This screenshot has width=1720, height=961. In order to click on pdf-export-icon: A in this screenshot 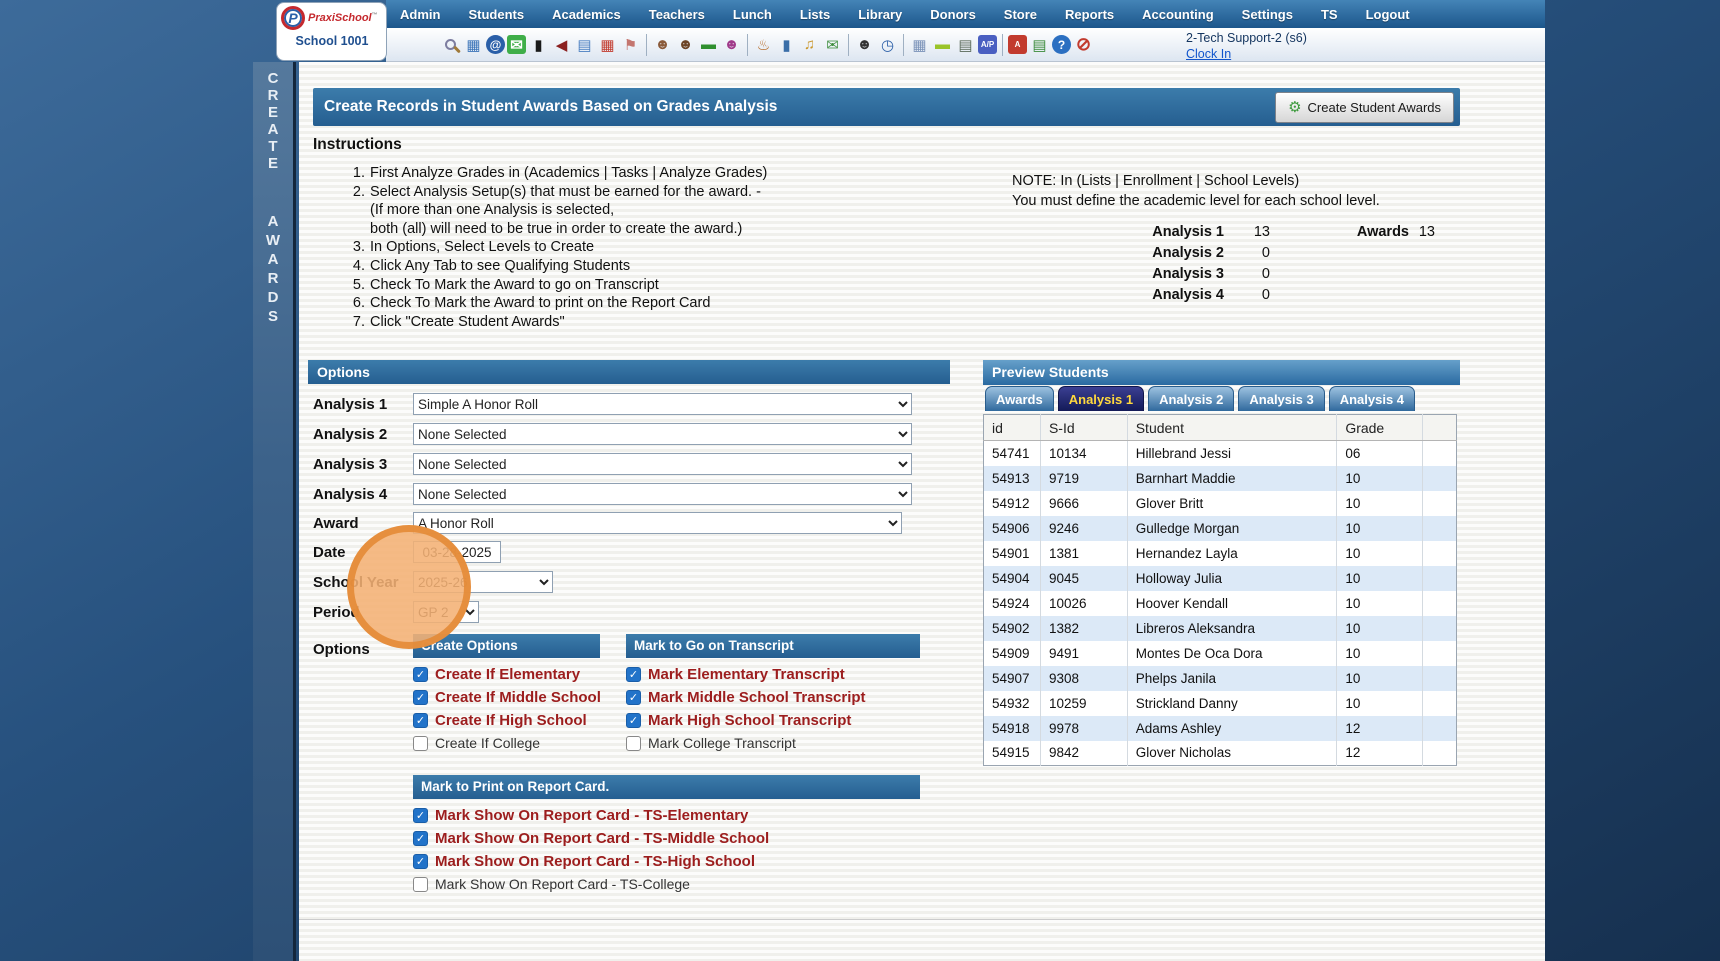, I will do `click(1017, 44)`.